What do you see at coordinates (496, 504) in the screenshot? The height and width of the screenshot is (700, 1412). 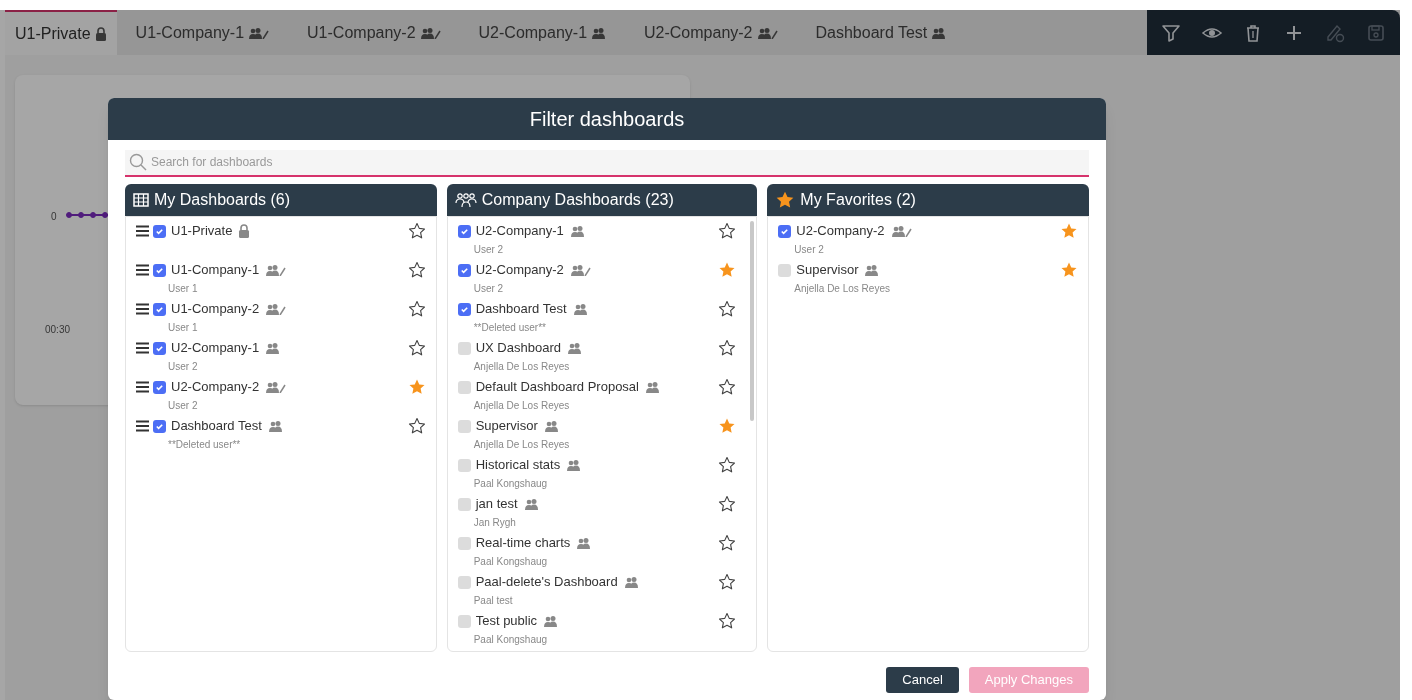 I see `dashboard-name: jan test` at bounding box center [496, 504].